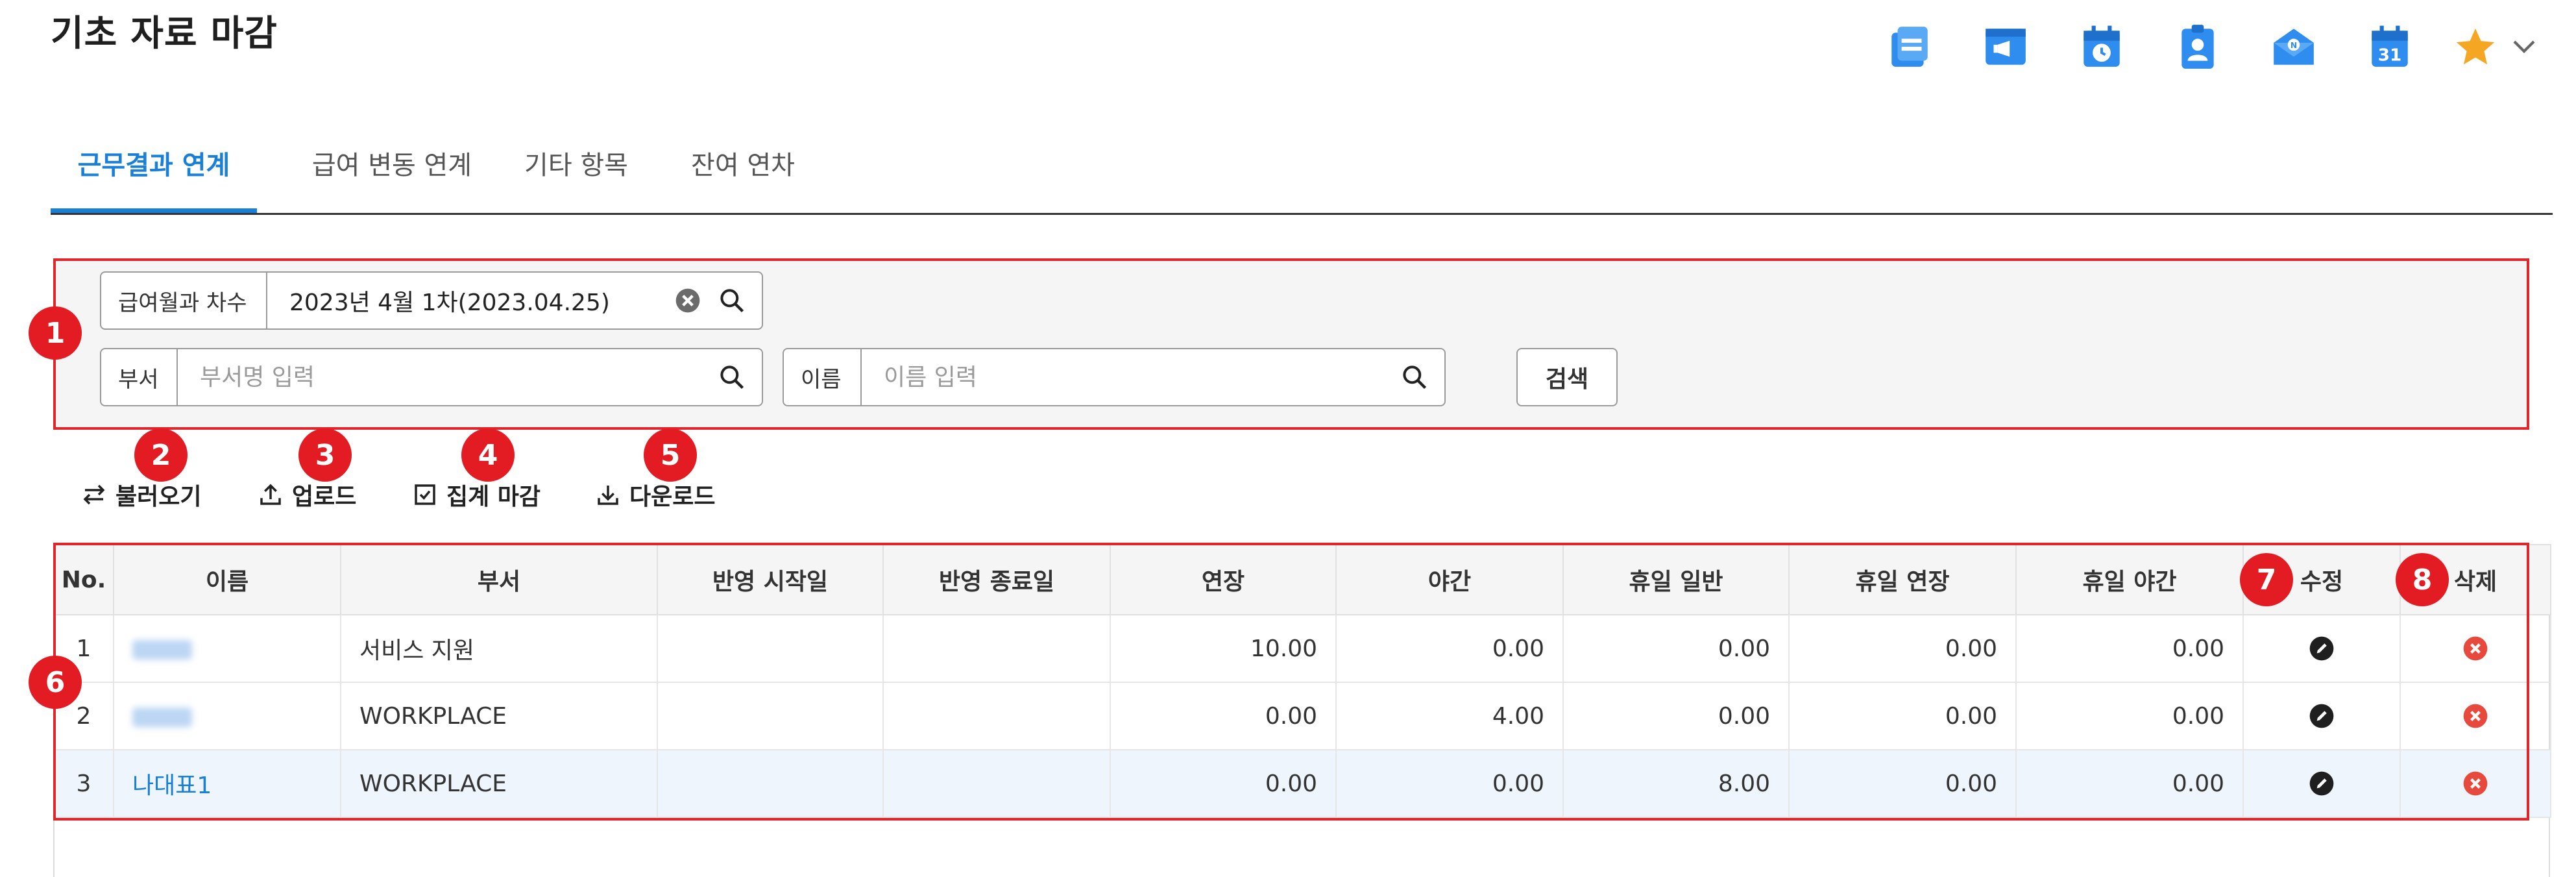  Describe the element at coordinates (2498, 46) in the screenshot. I see `favorite-dropdown` at that location.